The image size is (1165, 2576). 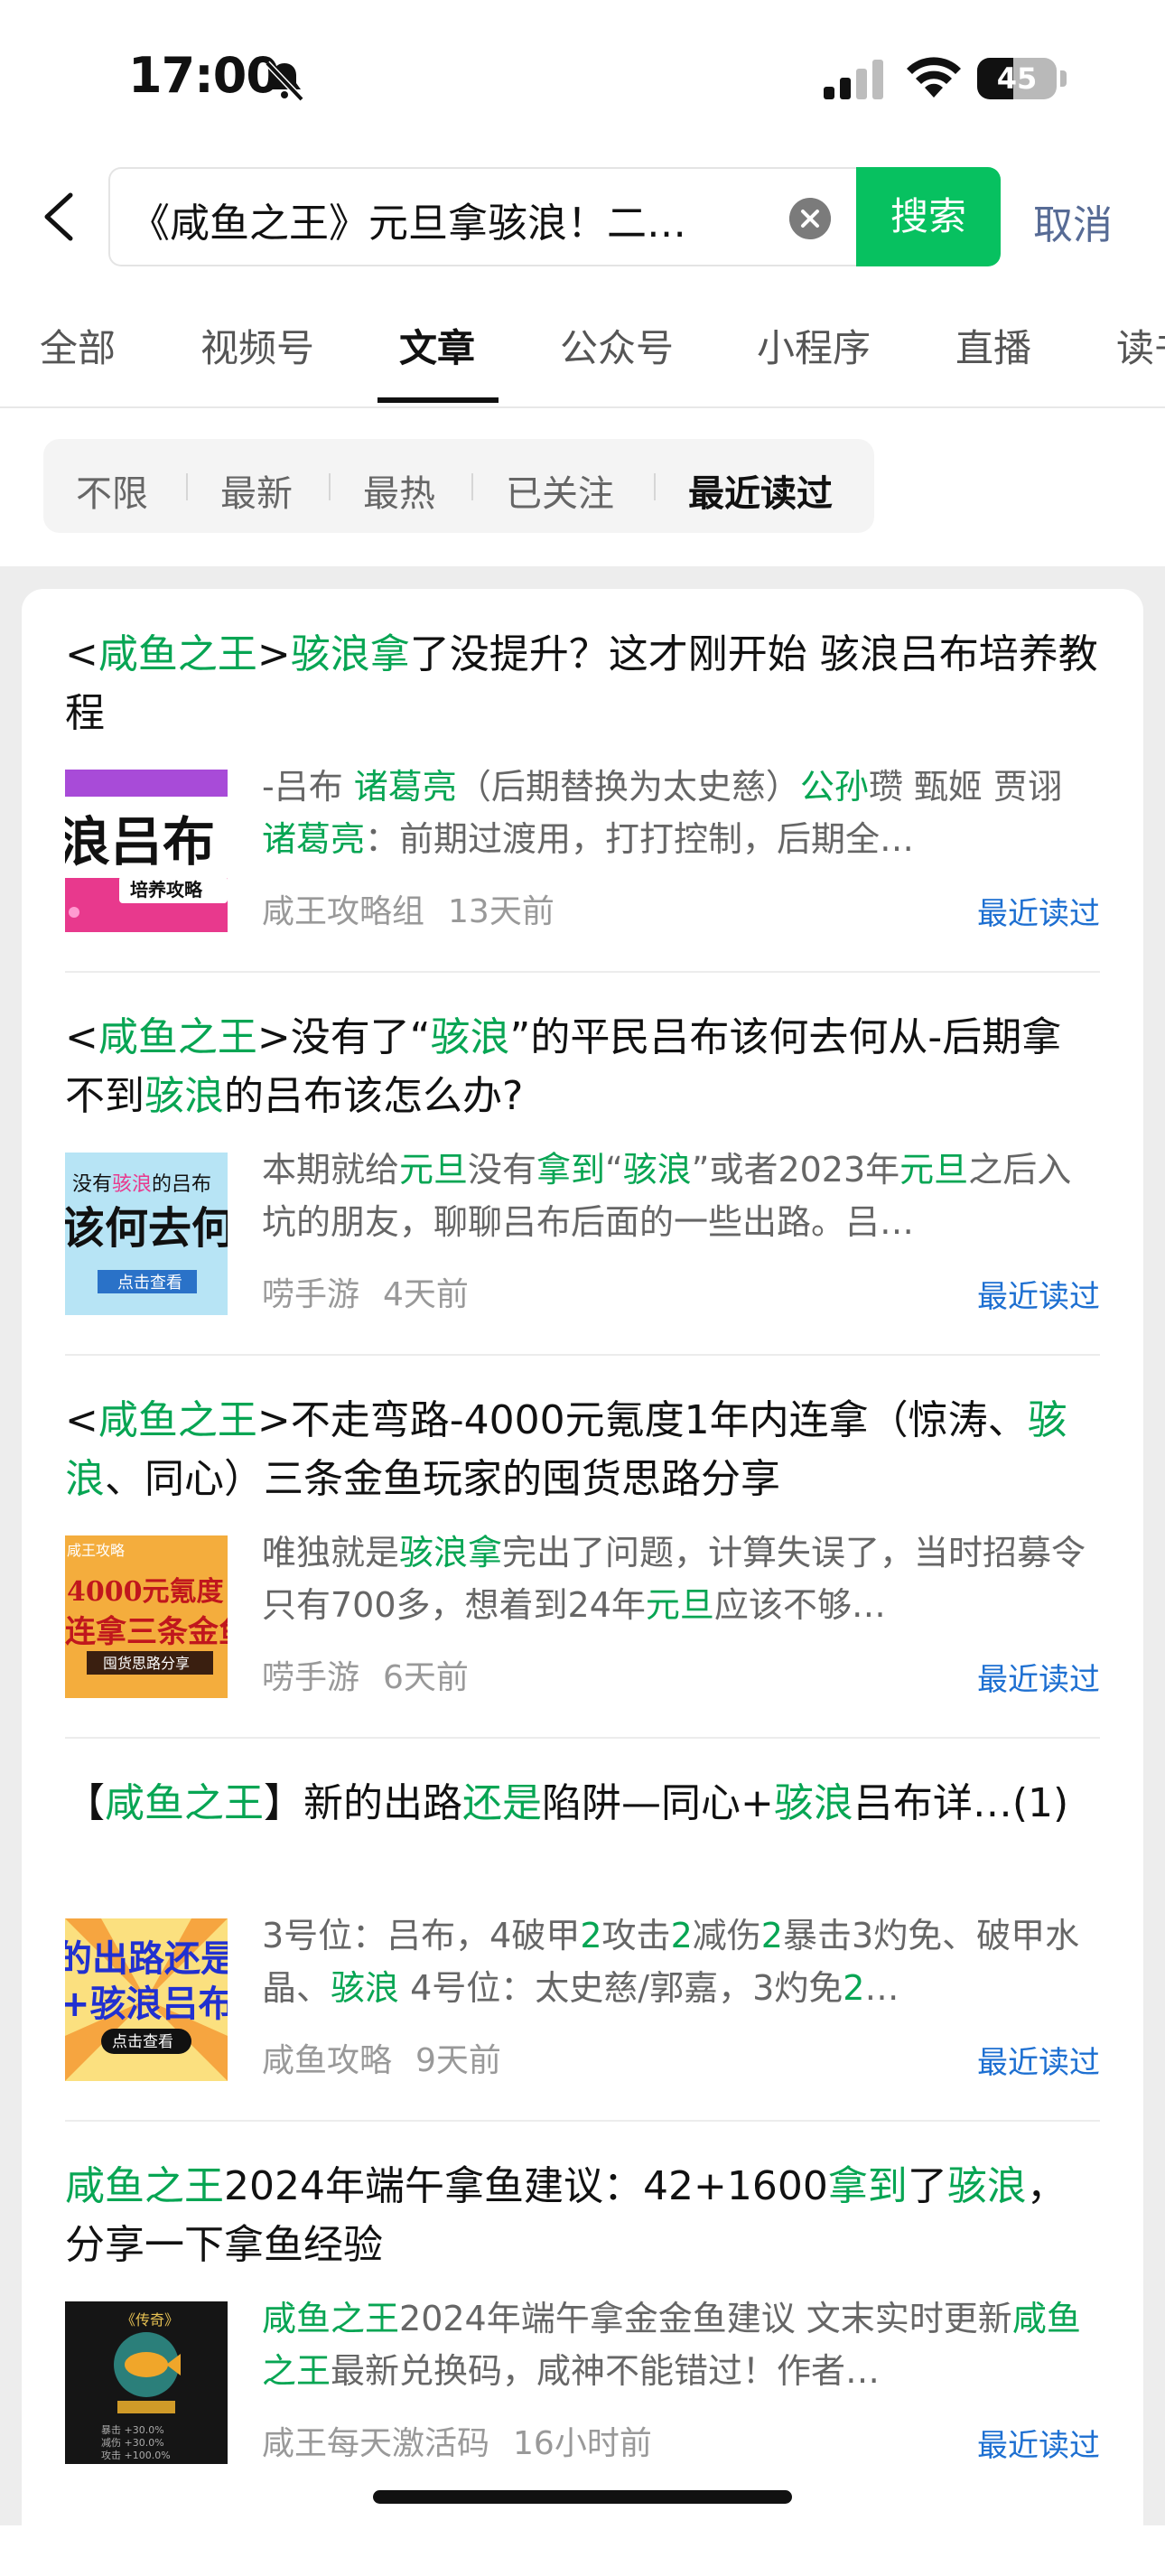 What do you see at coordinates (760, 490) in the screenshot?
I see `filter-recently-read: 最近读过` at bounding box center [760, 490].